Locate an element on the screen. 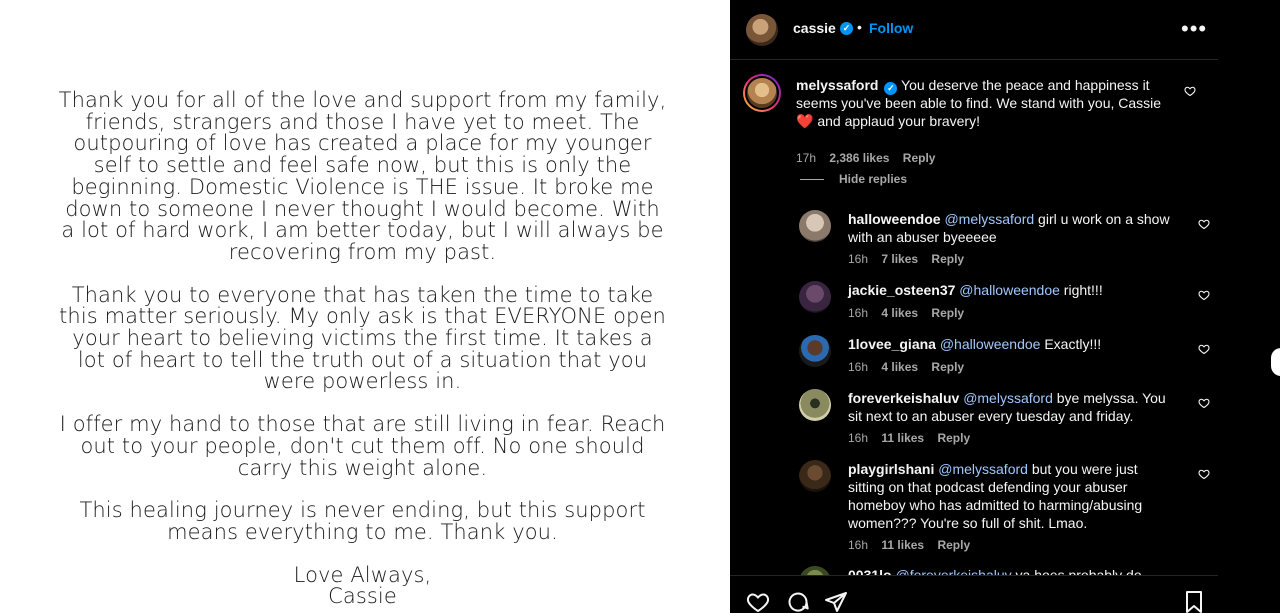 The width and height of the screenshot is (1280, 613). commenter-username: 0031lo is located at coordinates (870, 571).